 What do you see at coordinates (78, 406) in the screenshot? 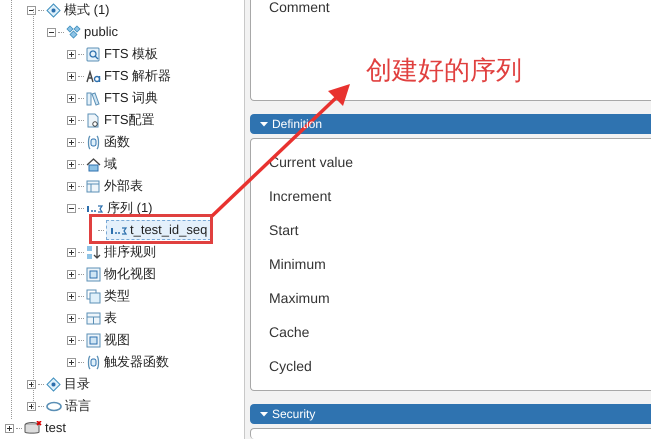
I see `tree-item: 语言` at bounding box center [78, 406].